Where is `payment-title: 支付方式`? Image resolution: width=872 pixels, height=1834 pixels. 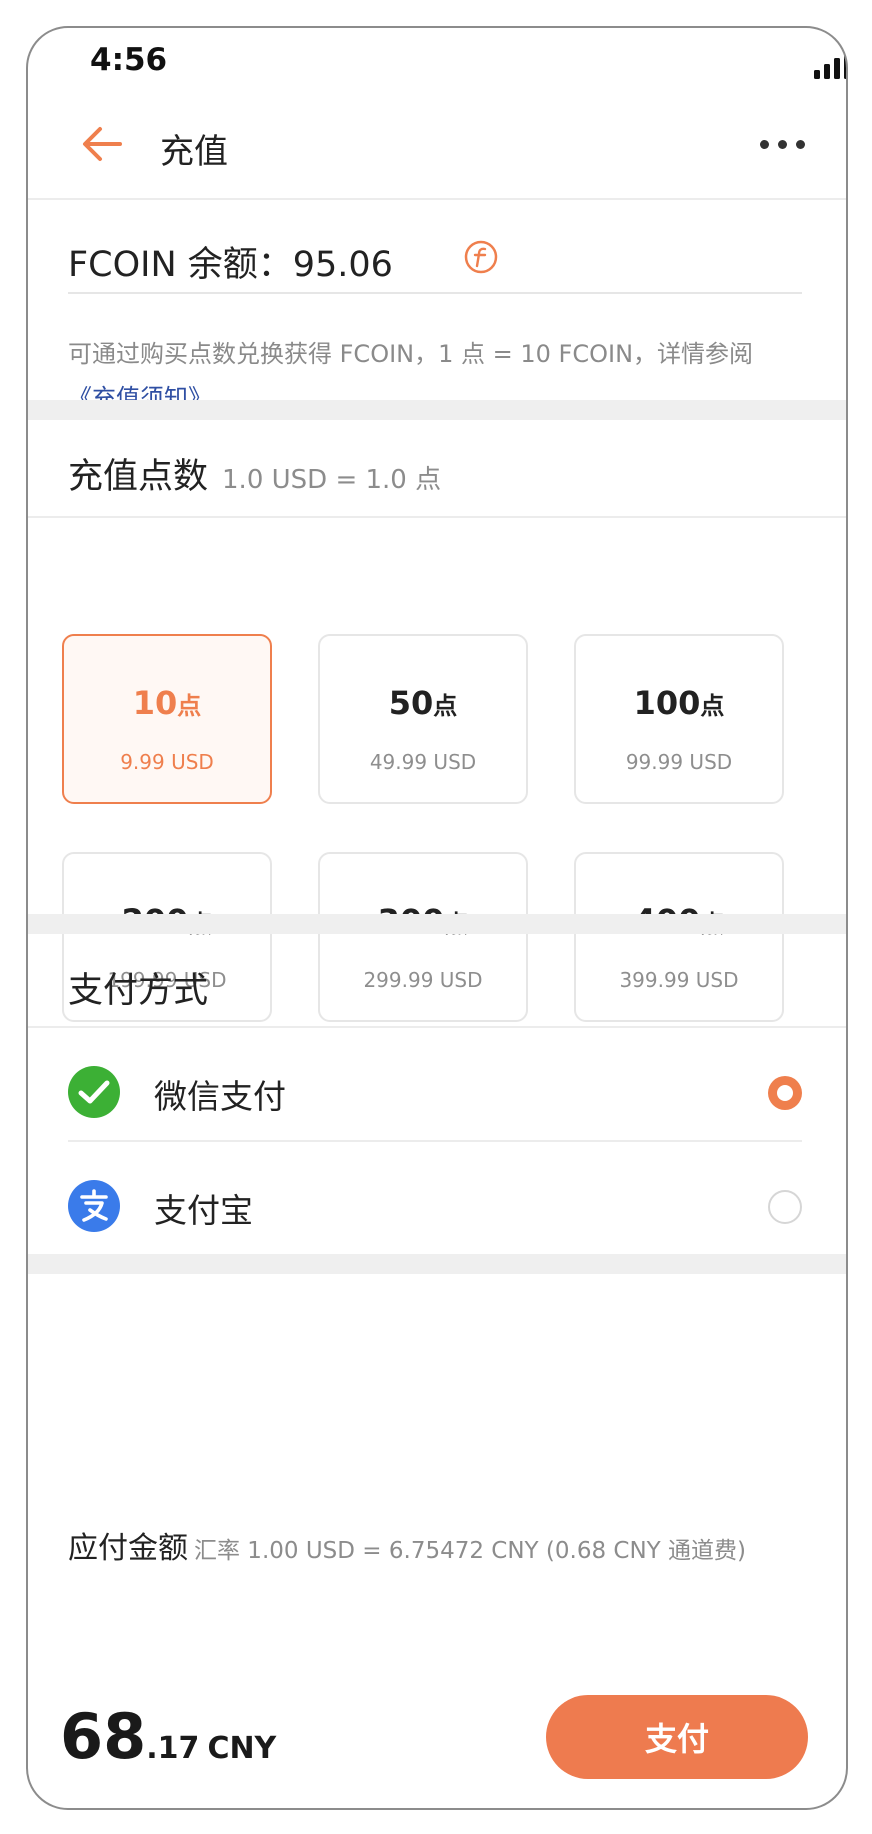
payment-title: 支付方式 is located at coordinates (138, 991).